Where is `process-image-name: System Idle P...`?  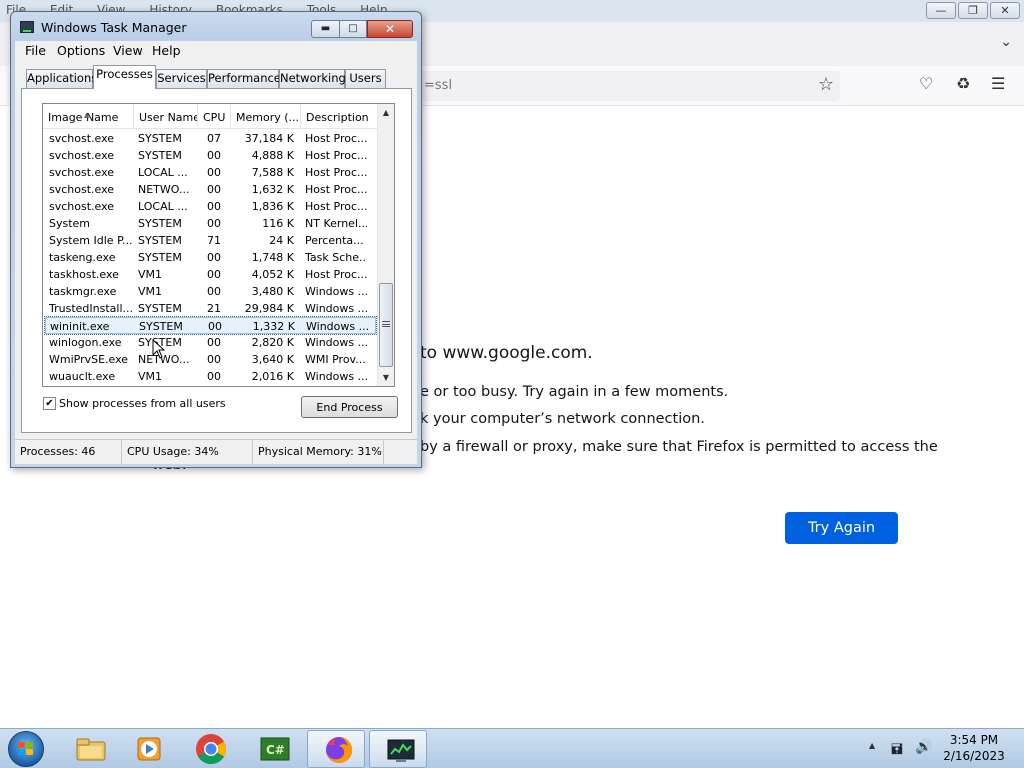
process-image-name: System Idle P... is located at coordinates (90, 240).